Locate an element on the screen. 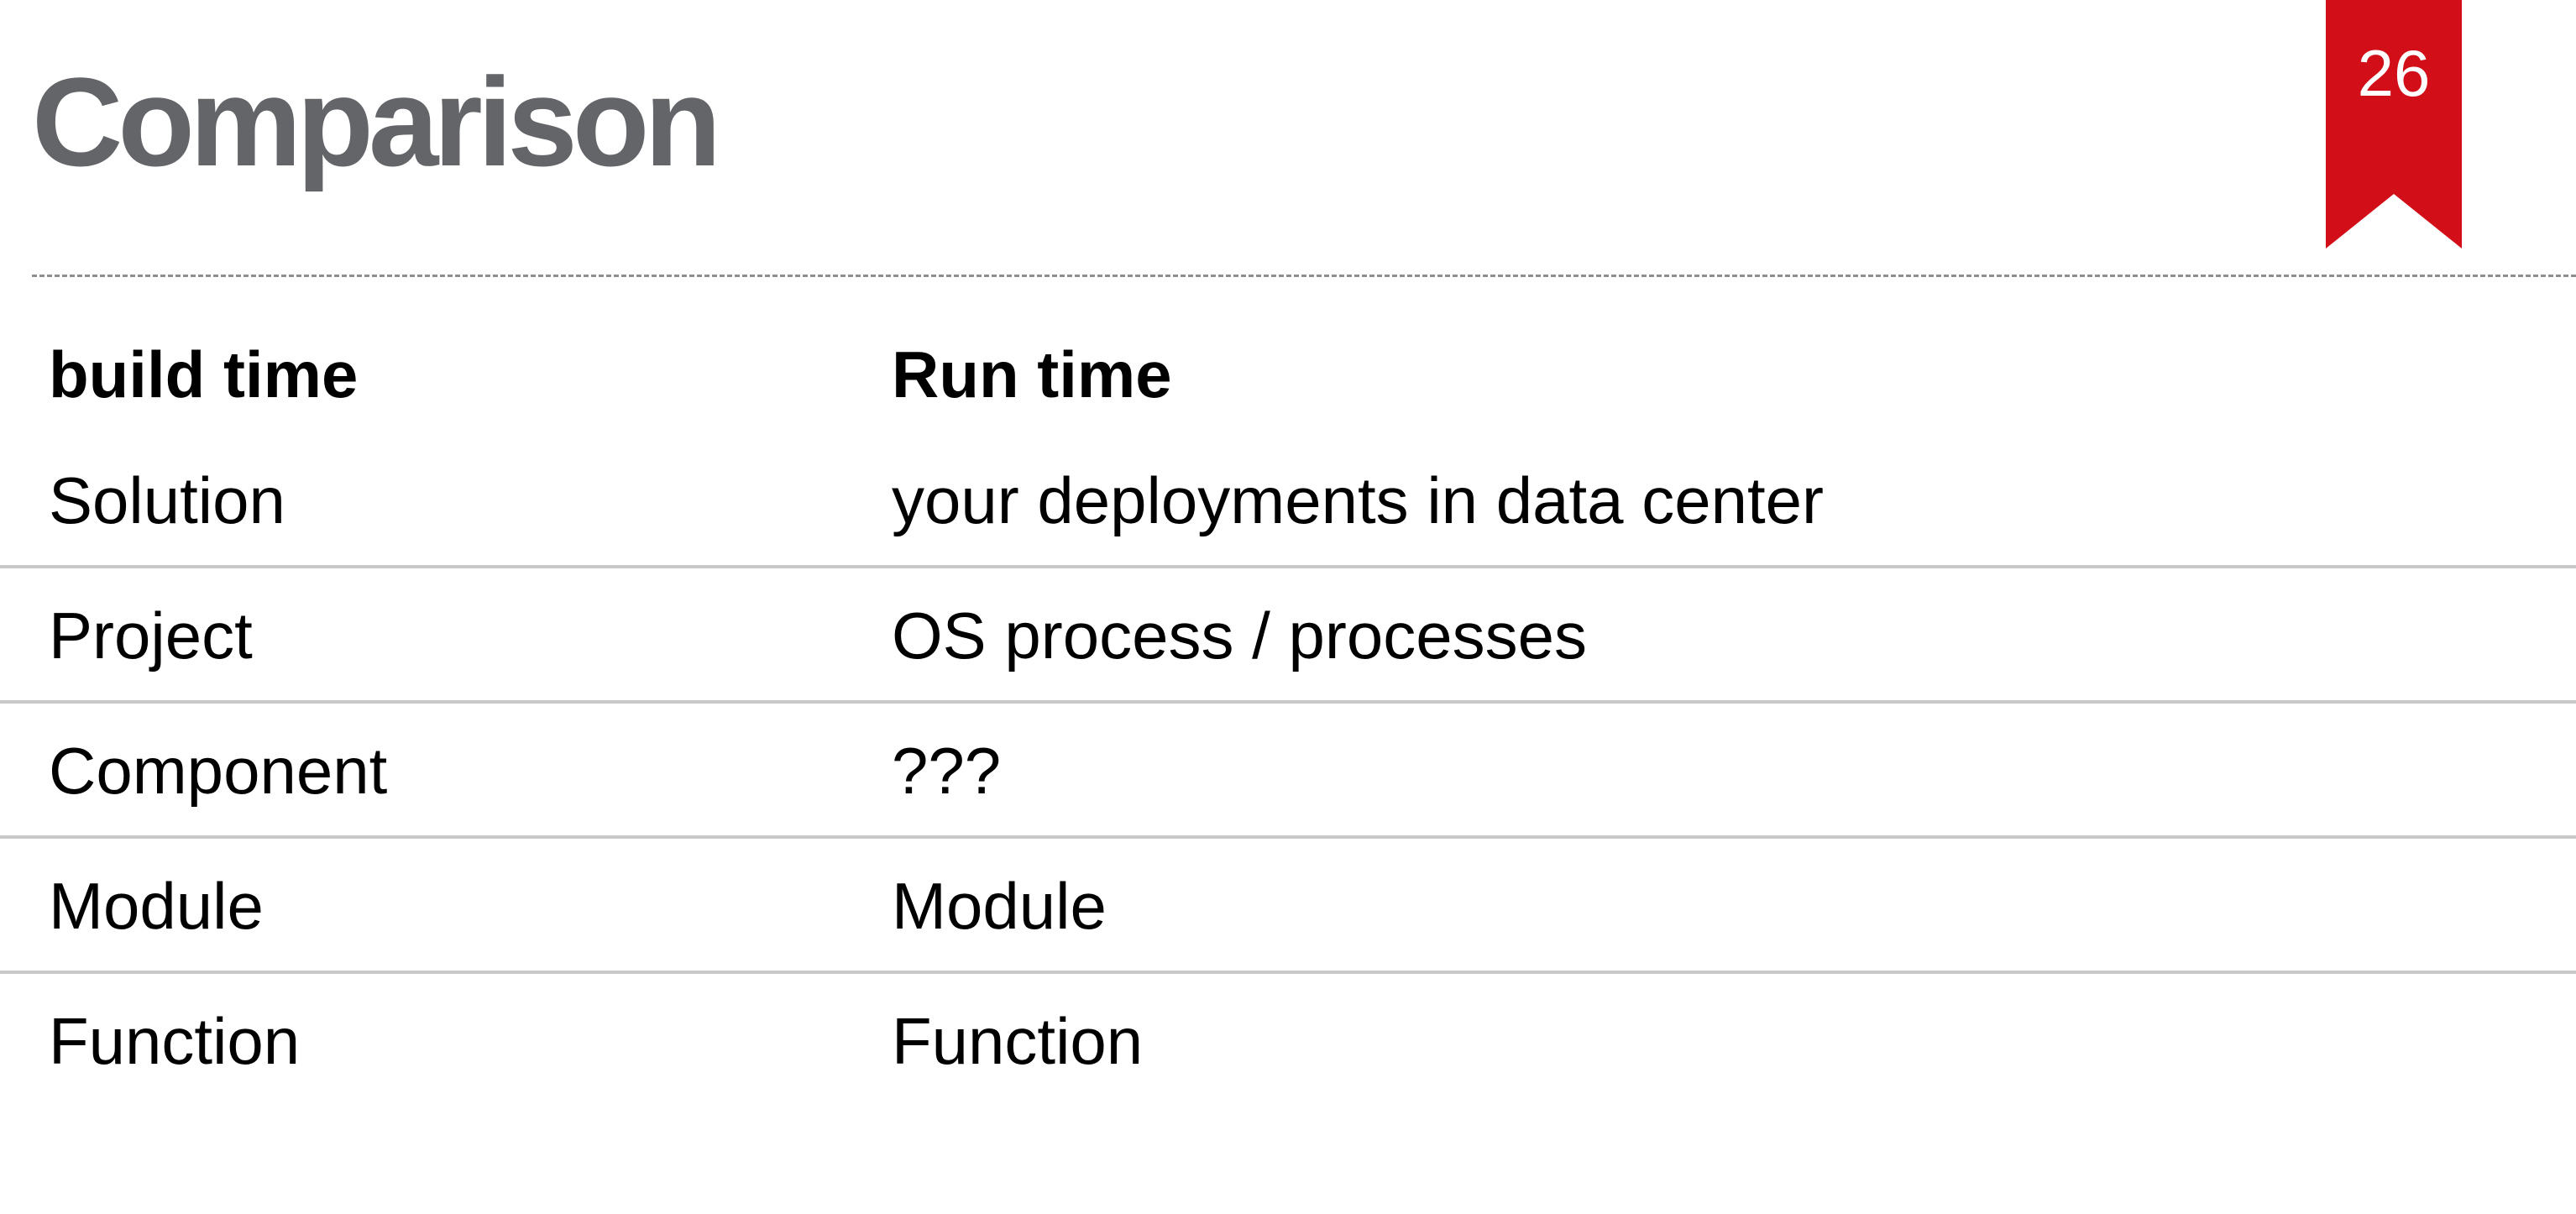 This screenshot has height=1214, width=2576. table-header-row: build time Run time is located at coordinates (1288, 374).